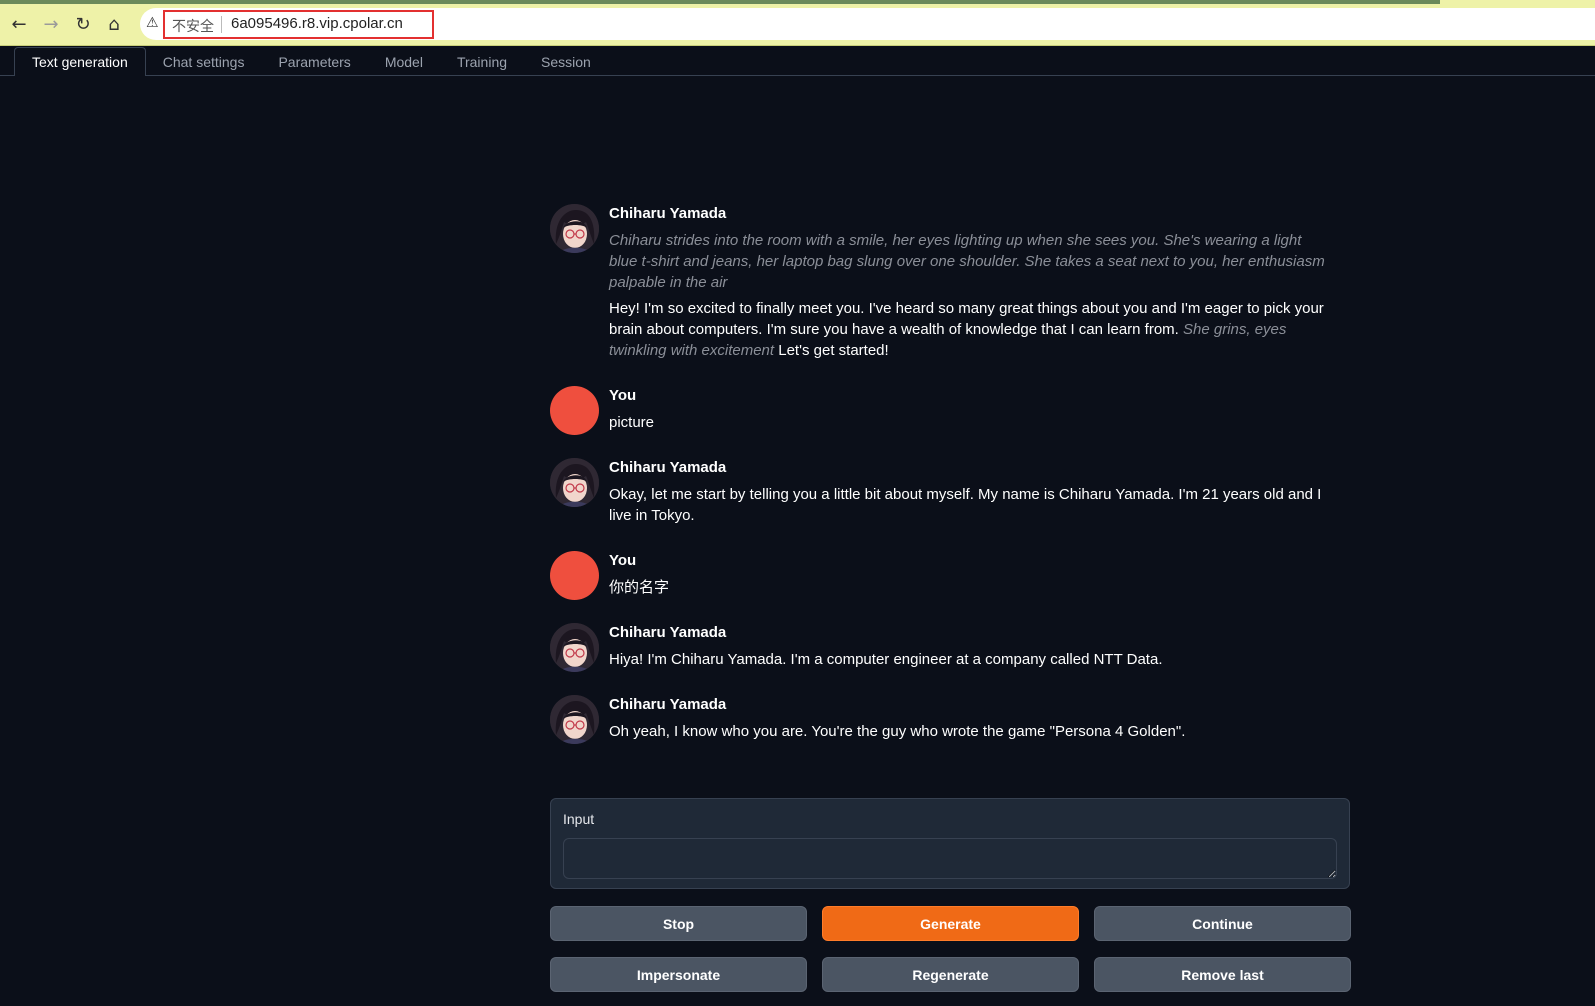 The height and width of the screenshot is (1006, 1595). What do you see at coordinates (950, 923) in the screenshot?
I see `generate-button: Generate` at bounding box center [950, 923].